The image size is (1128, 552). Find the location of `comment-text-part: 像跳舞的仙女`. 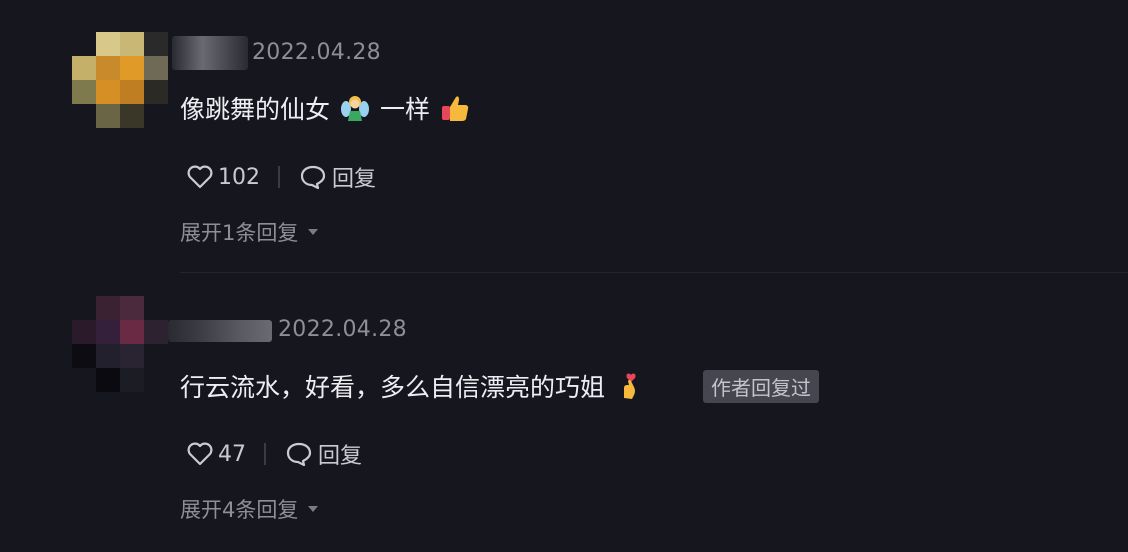

comment-text-part: 像跳舞的仙女 is located at coordinates (255, 109).